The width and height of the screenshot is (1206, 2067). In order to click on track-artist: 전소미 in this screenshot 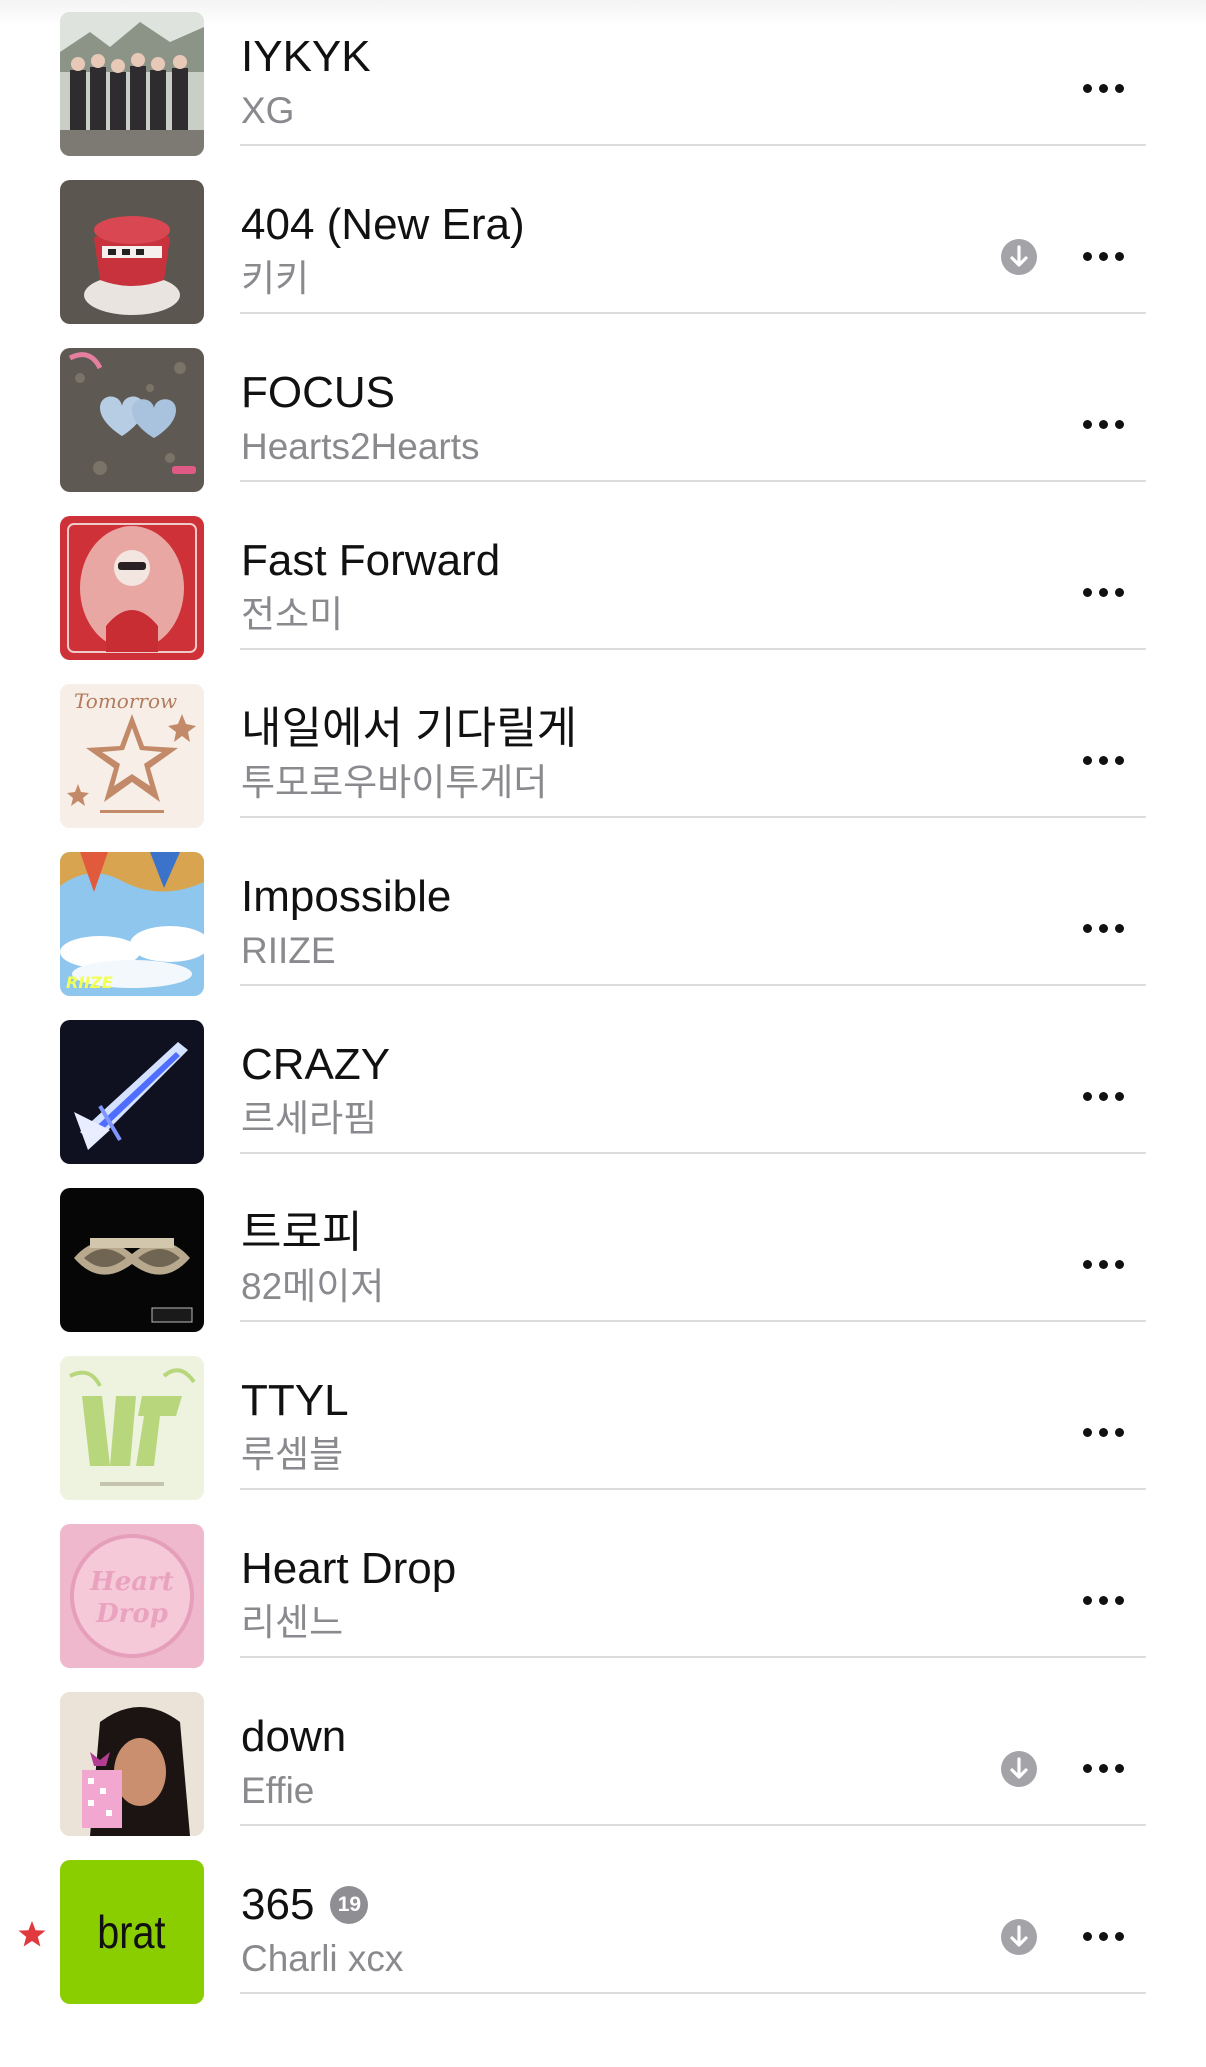, I will do `click(292, 614)`.